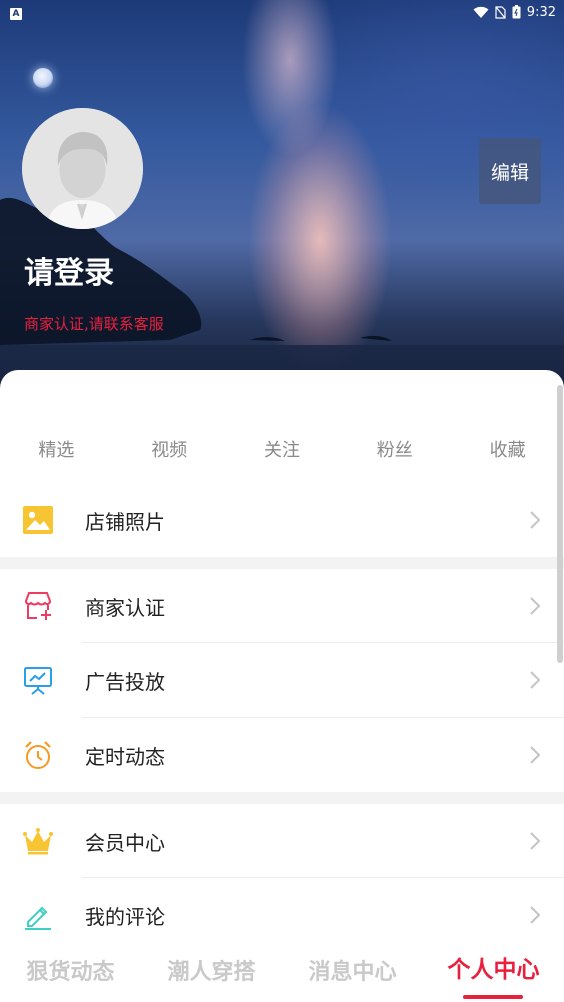 This screenshot has height=1002, width=564. Describe the element at coordinates (493, 970) in the screenshot. I see `tab-personal-center: 个人中心` at that location.